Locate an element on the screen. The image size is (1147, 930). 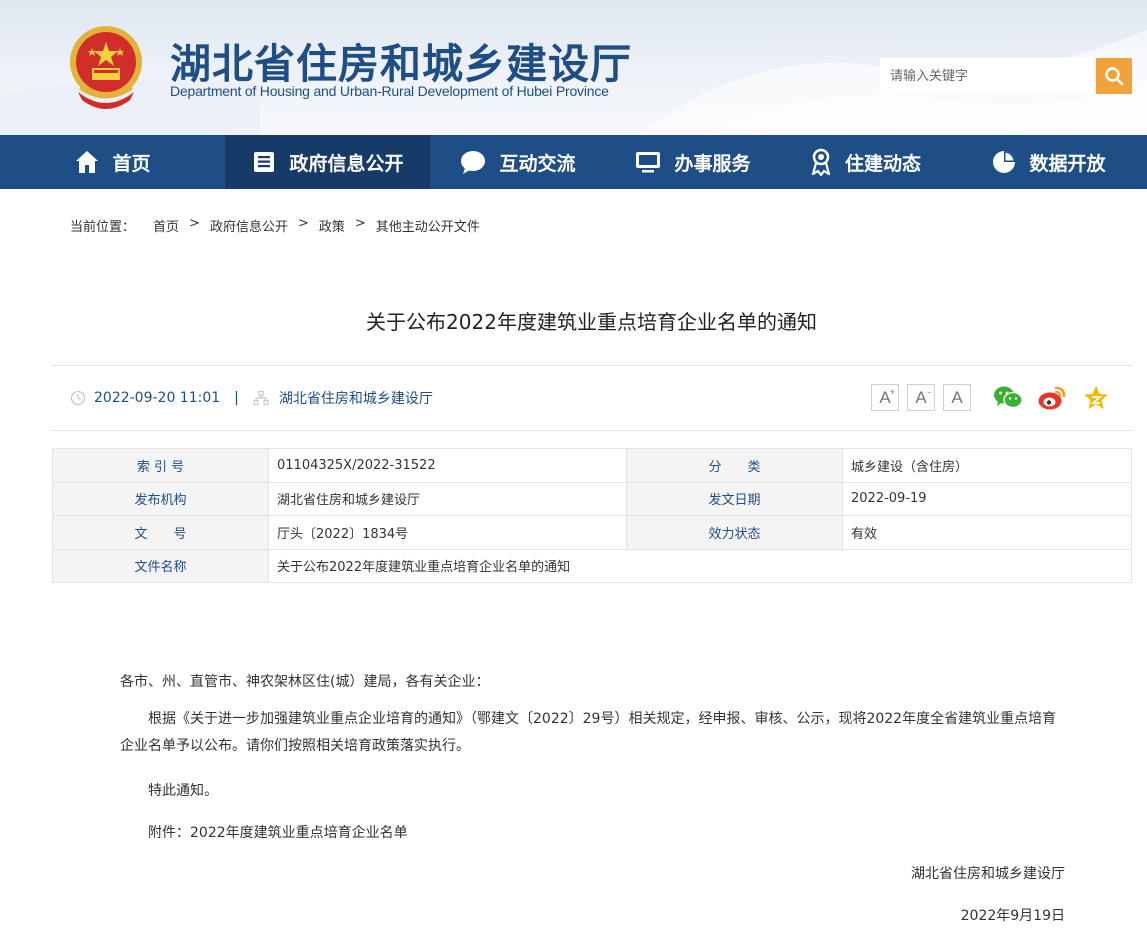
breadcrumb: 当前位置： 首页 > 政府信息公开 > 政策 > 其他主动公开文件 is located at coordinates (275, 225).